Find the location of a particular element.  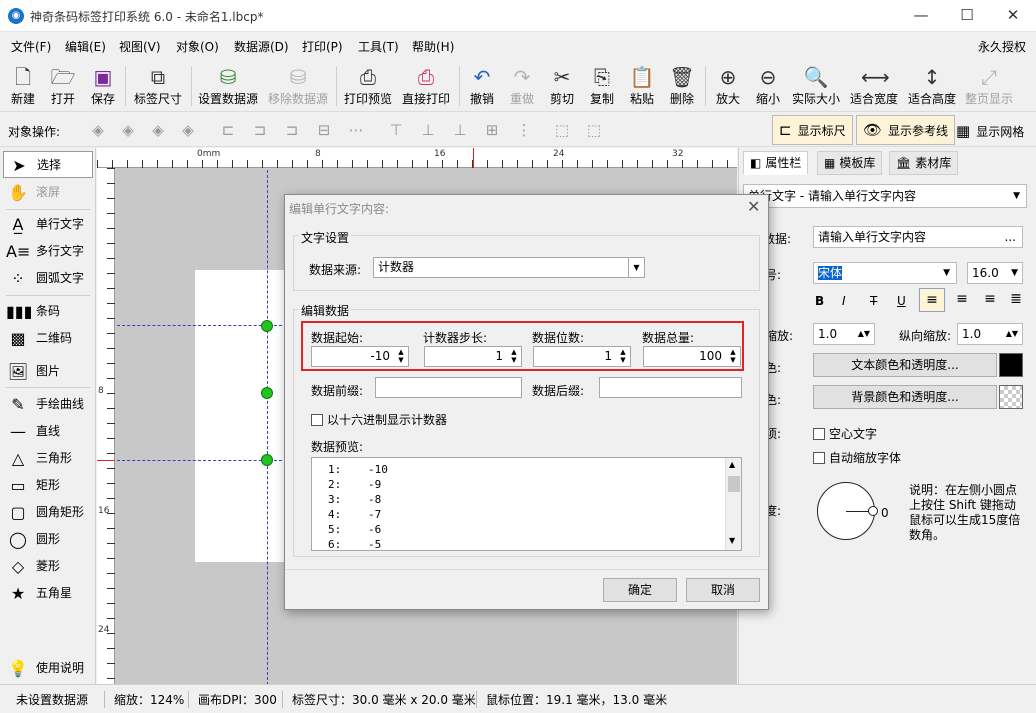

paste-button: 📋 粘贴 is located at coordinates (642, 86).